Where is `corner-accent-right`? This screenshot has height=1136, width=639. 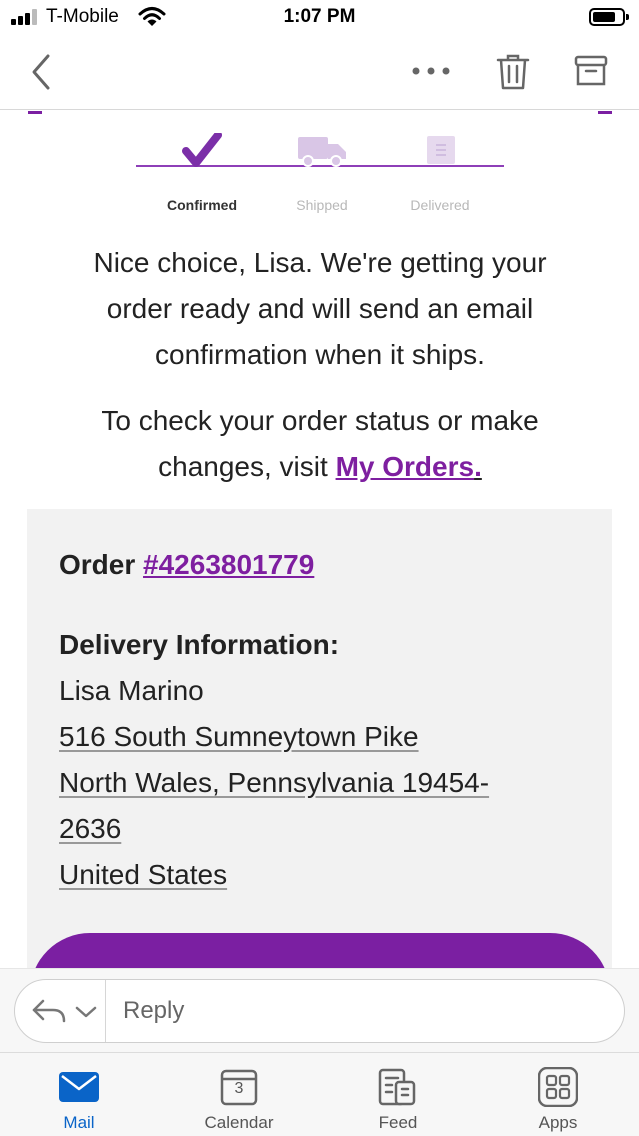 corner-accent-right is located at coordinates (605, 112).